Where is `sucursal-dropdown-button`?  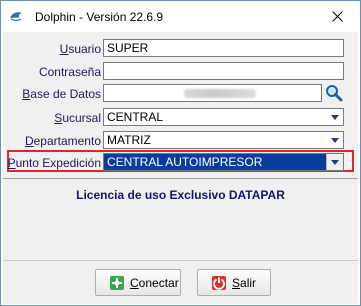
sucursal-dropdown-button is located at coordinates (335, 117).